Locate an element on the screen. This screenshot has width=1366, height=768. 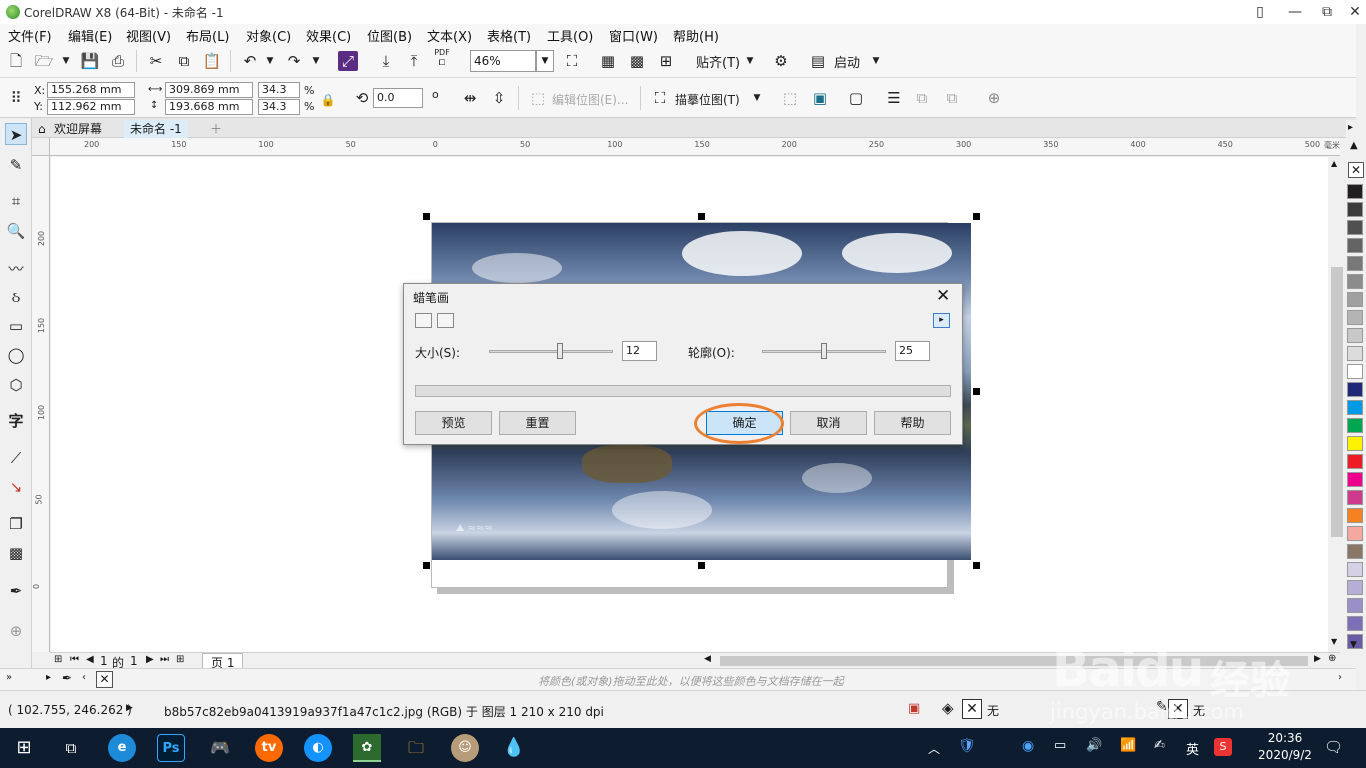
tray-browser-icon: ◉ is located at coordinates (1028, 746).